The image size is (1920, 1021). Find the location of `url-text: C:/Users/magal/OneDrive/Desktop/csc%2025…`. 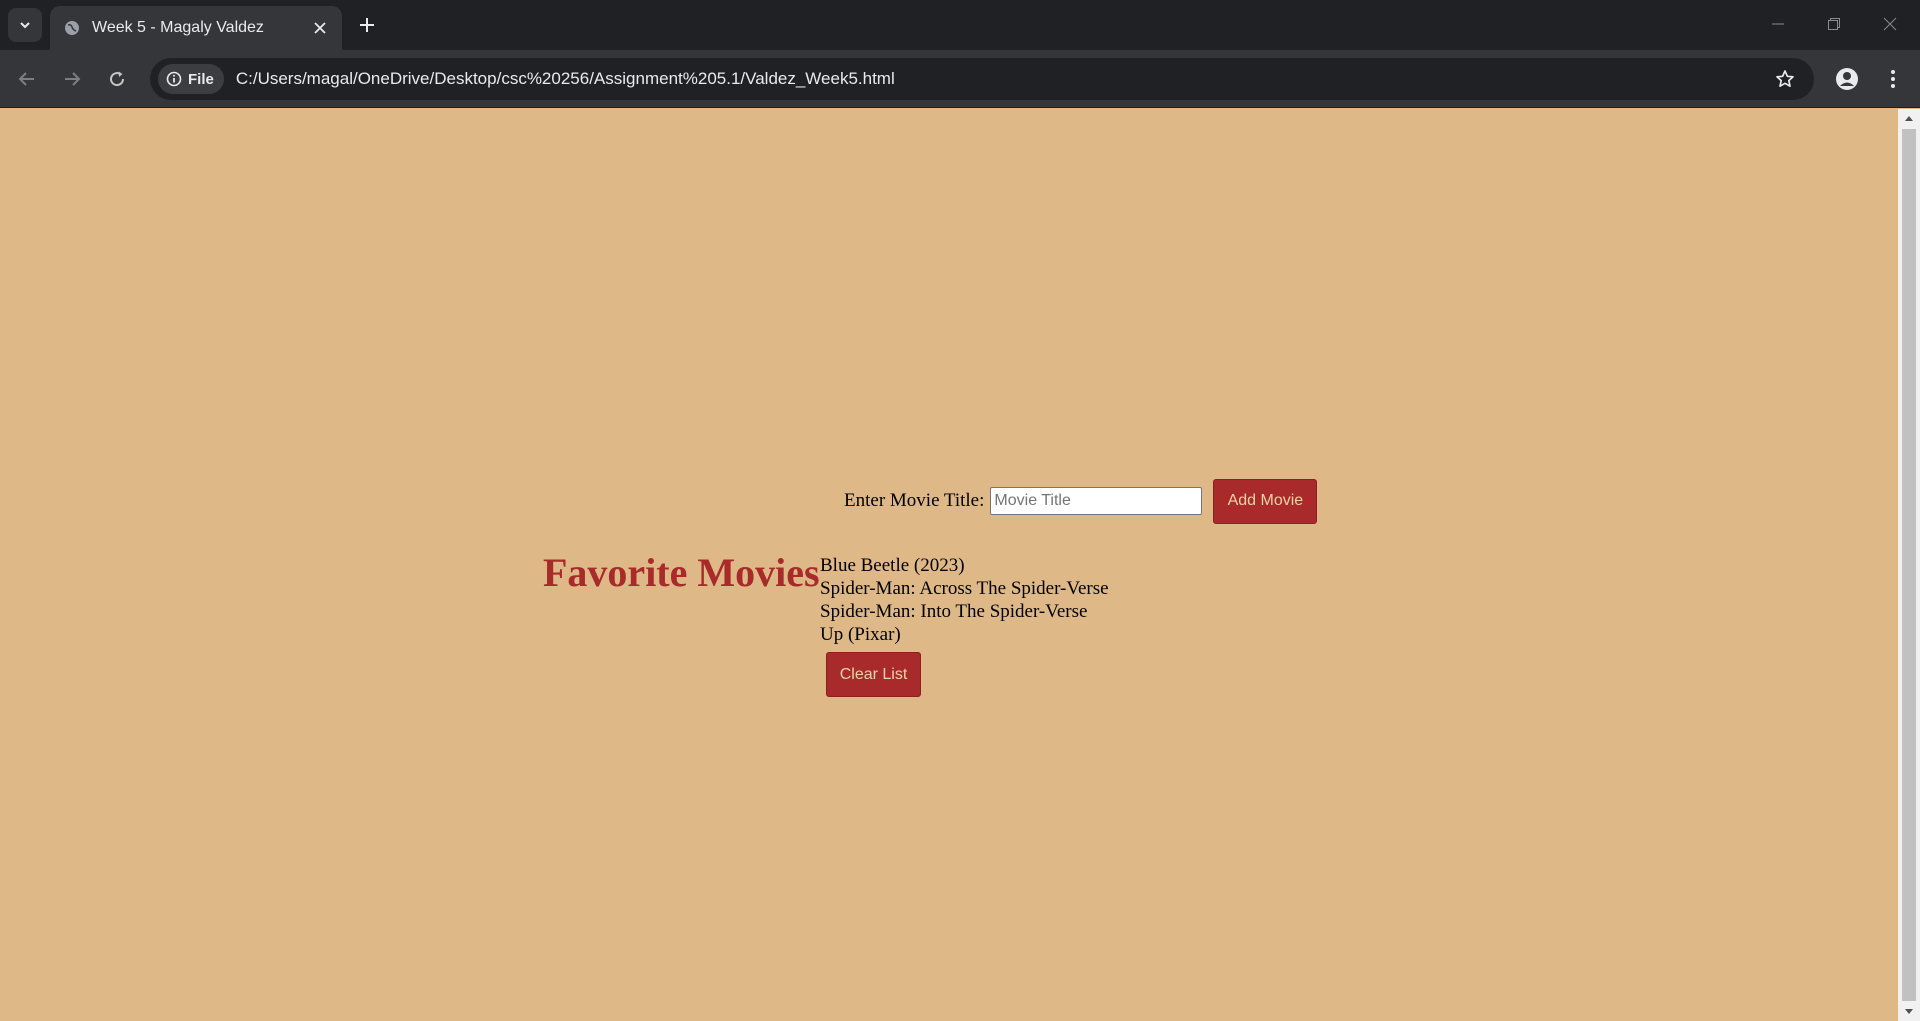

url-text: C:/Users/magal/OneDrive/Desktop/csc%2025… is located at coordinates (1002, 79).